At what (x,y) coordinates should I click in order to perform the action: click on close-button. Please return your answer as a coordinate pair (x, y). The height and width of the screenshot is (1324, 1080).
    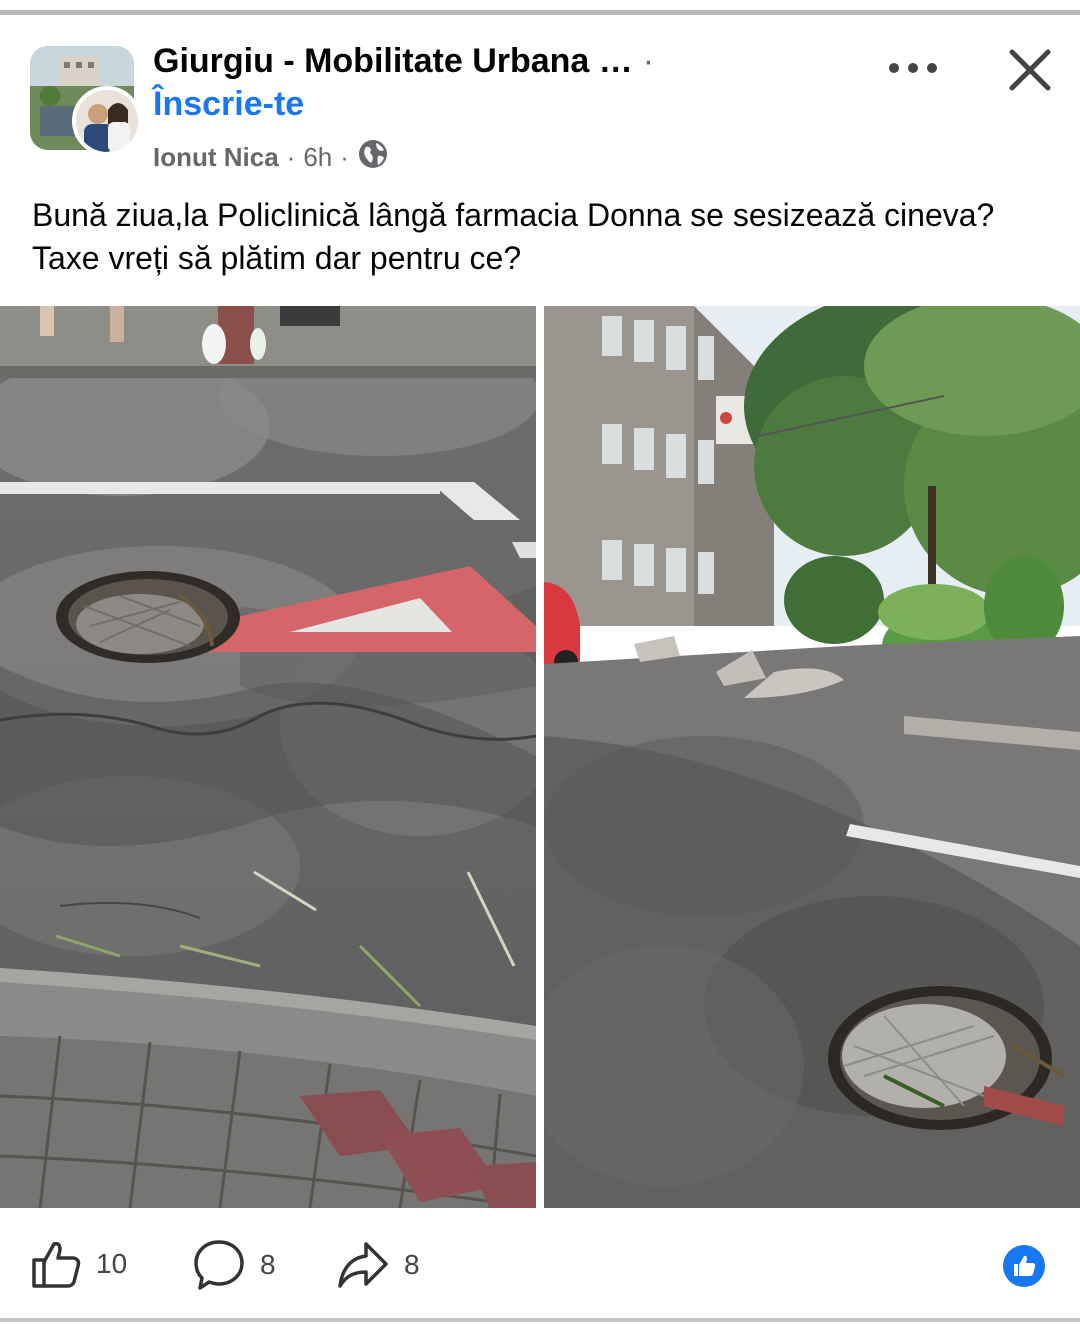
    Looking at the image, I should click on (1030, 70).